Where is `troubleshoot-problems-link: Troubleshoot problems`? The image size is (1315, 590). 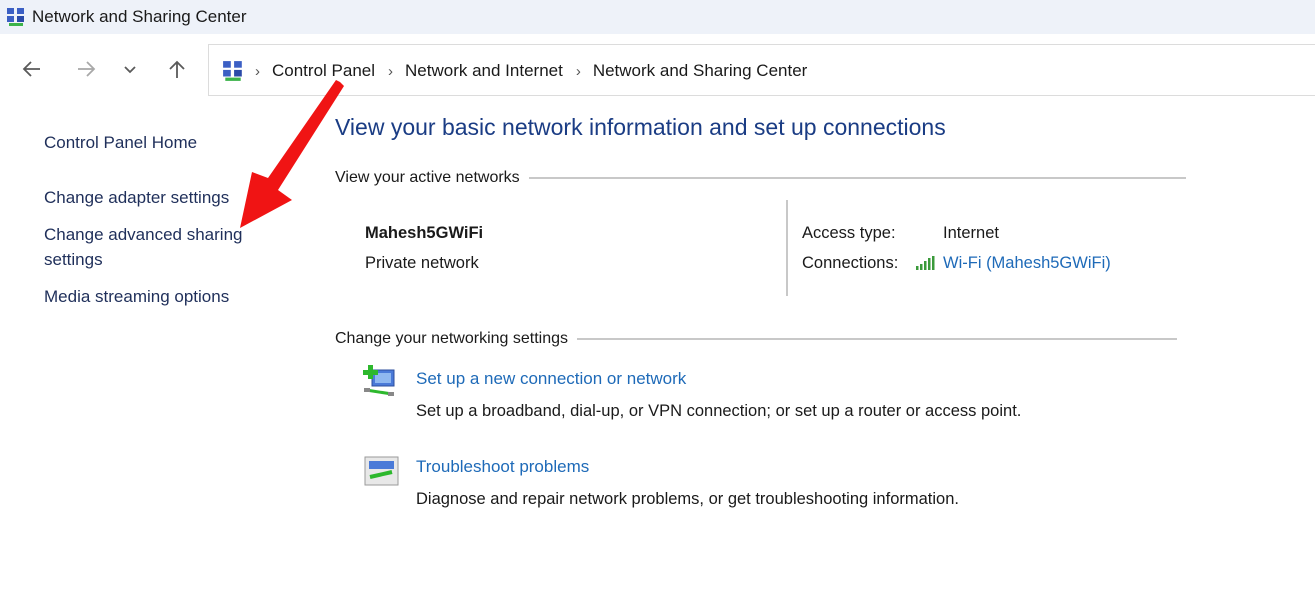 troubleshoot-problems-link: Troubleshoot problems is located at coordinates (502, 467).